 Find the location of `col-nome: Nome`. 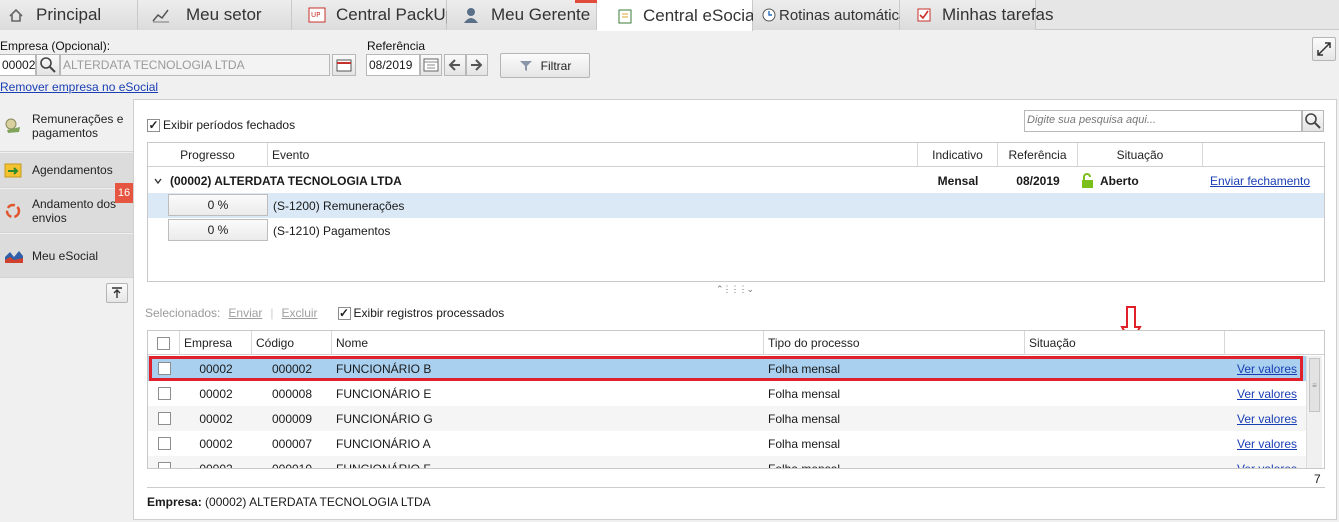

col-nome: Nome is located at coordinates (548, 343).